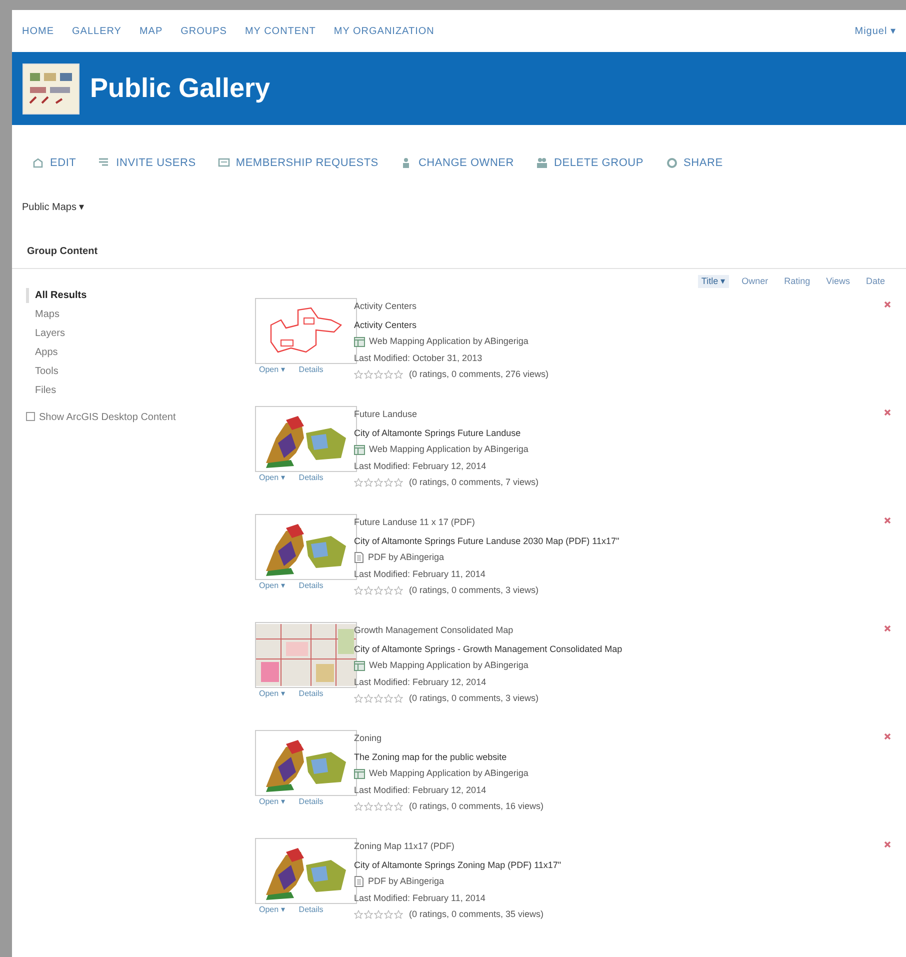 The width and height of the screenshot is (906, 957). Describe the element at coordinates (180, 89) in the screenshot. I see `group-title: Public Gallery` at that location.